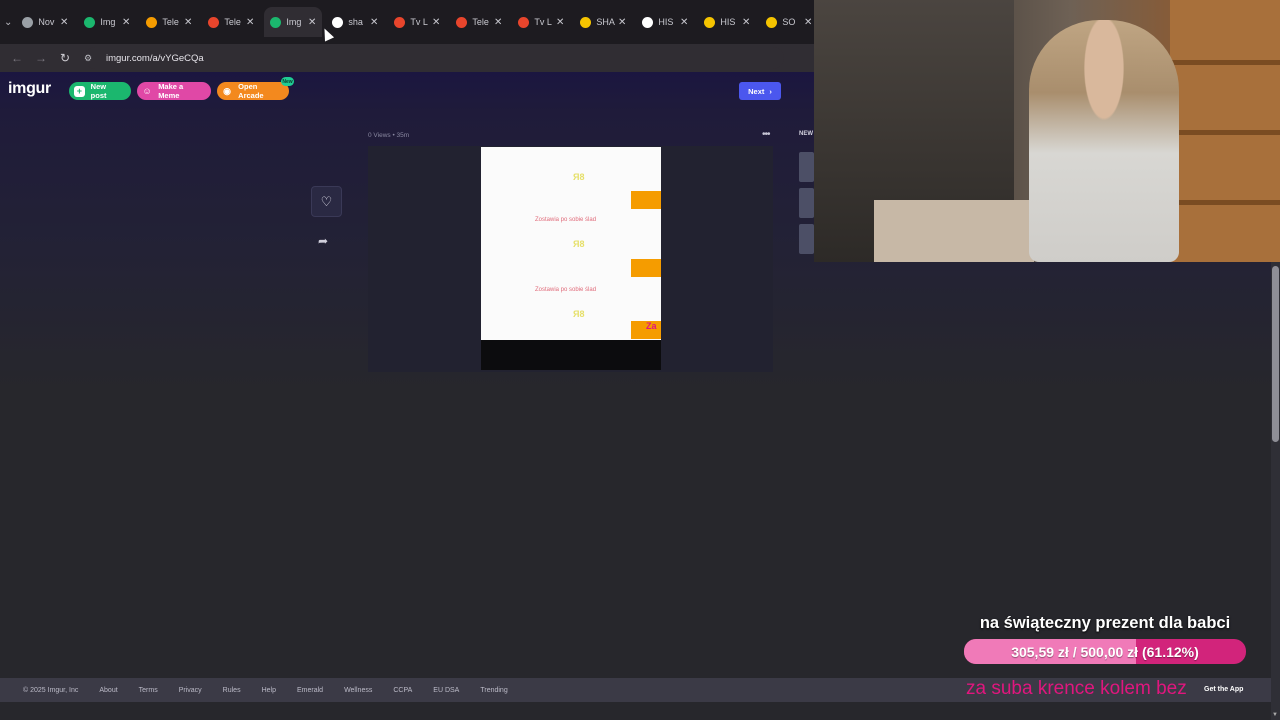 This screenshot has height=720, width=1280. Describe the element at coordinates (446, 690) in the screenshot. I see `footer-link: EU DSA` at that location.